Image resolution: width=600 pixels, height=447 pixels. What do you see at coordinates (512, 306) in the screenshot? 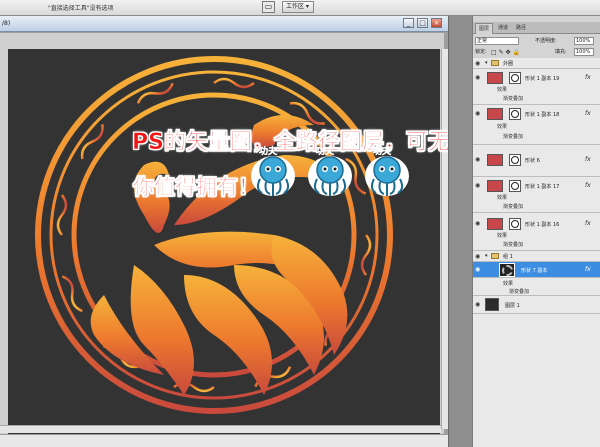
I see `layer-name: 图层 1` at bounding box center [512, 306].